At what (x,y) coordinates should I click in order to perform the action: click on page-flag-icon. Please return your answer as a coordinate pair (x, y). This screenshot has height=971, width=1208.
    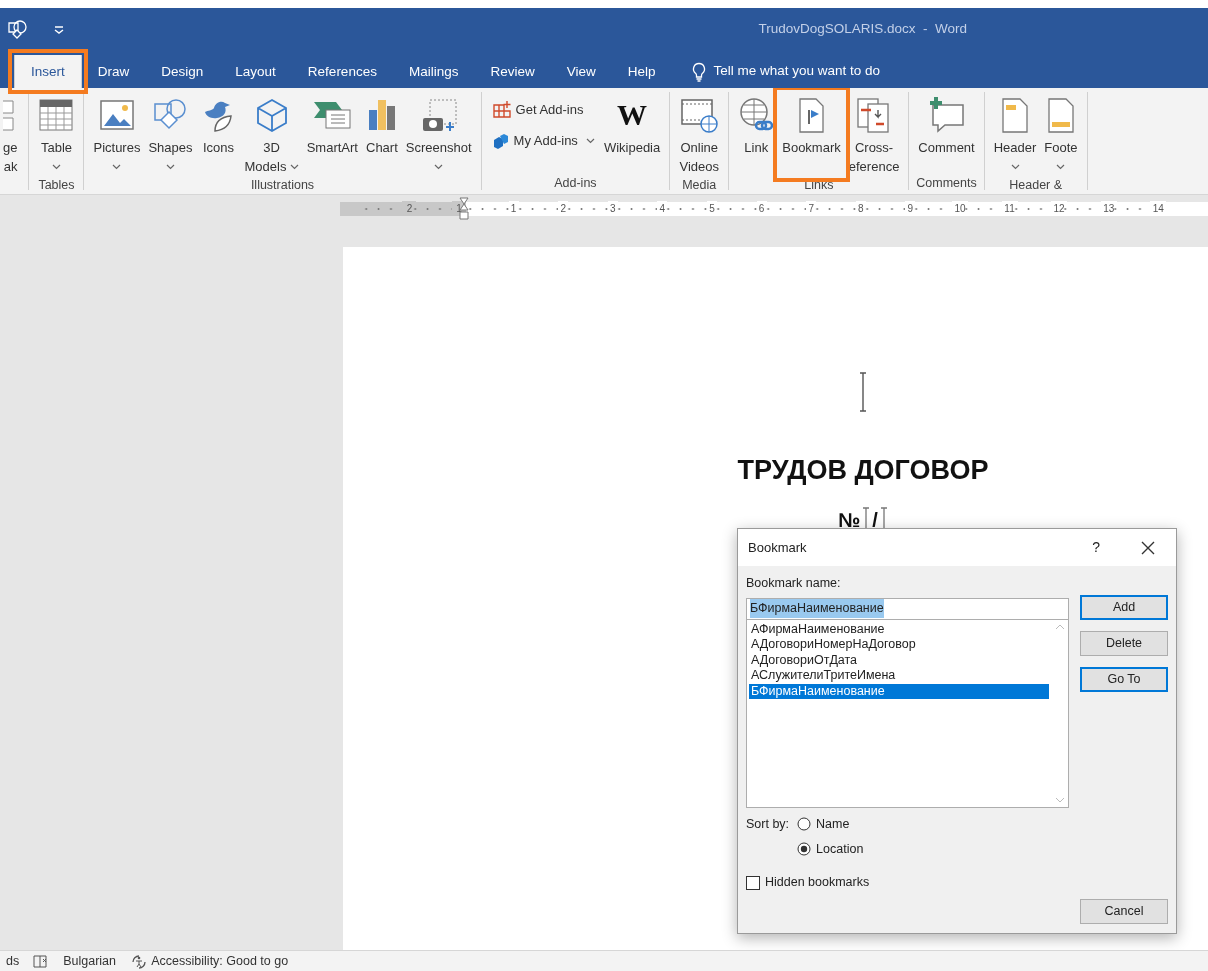
    Looking at the image, I should click on (811, 115).